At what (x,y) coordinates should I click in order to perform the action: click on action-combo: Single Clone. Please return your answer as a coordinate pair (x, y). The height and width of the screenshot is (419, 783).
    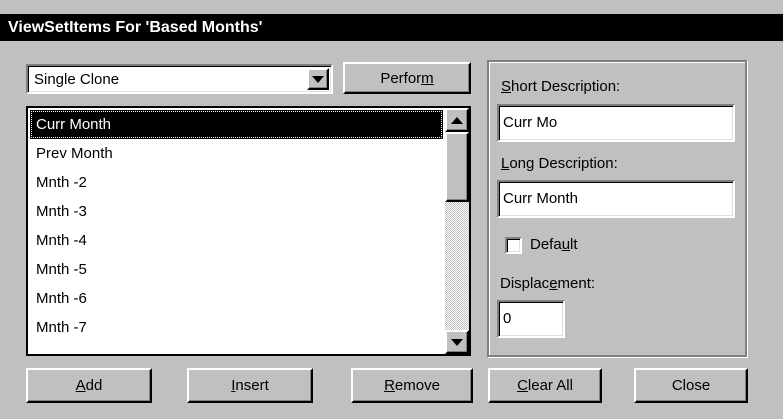
    Looking at the image, I should click on (179, 79).